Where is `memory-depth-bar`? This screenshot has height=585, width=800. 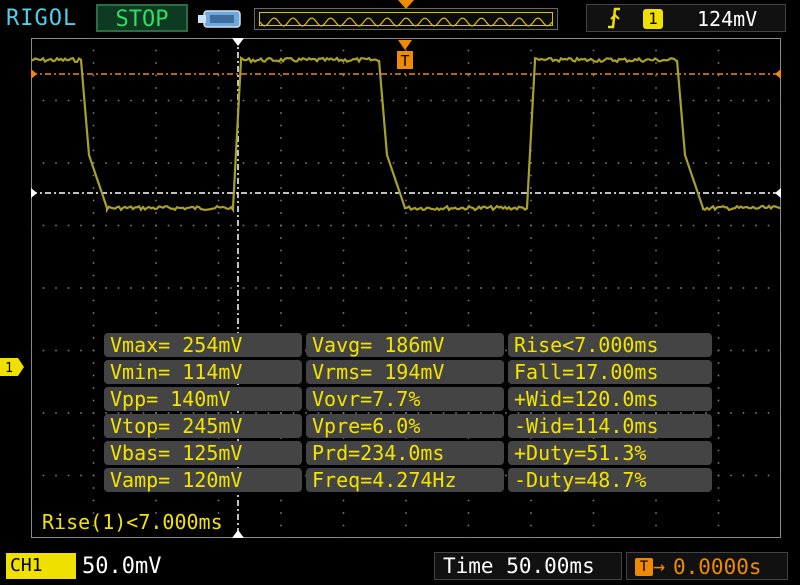 memory-depth-bar is located at coordinates (406, 19).